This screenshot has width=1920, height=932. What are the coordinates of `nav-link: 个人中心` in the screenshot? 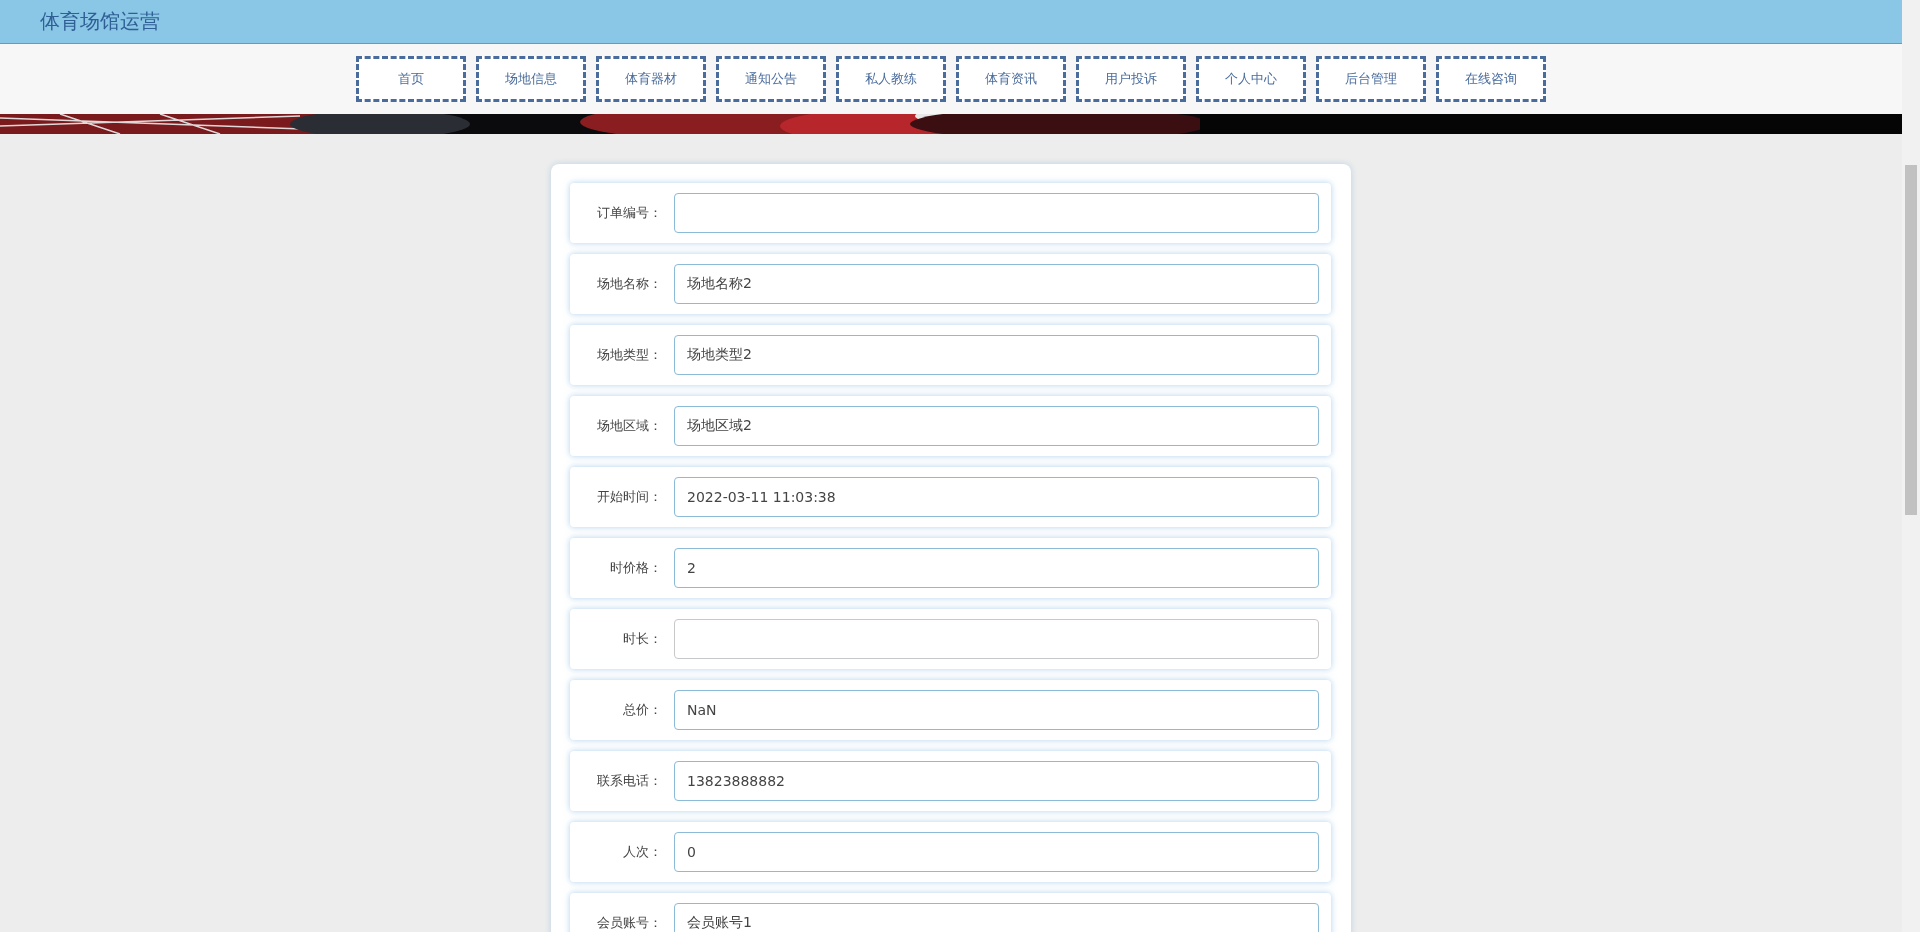 It's located at (1251, 79).